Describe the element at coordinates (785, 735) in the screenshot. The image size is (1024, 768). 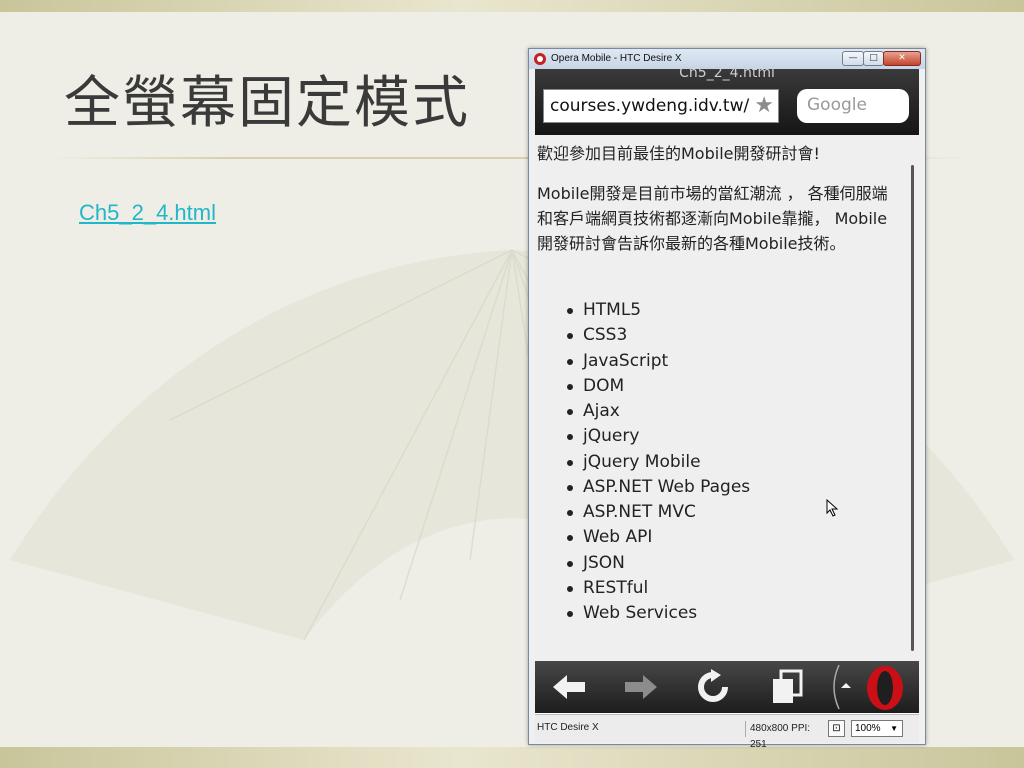
I see `resolution-info: 480x800 PPI: 251` at that location.